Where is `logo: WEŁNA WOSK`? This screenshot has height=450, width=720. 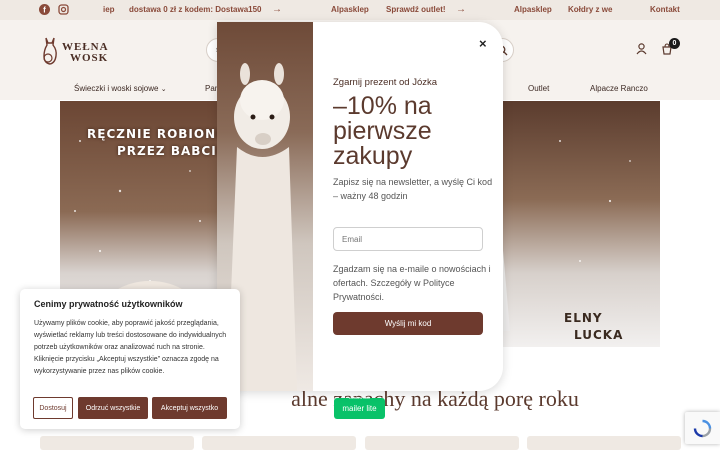
logo: WEŁNA WOSK is located at coordinates (80, 52).